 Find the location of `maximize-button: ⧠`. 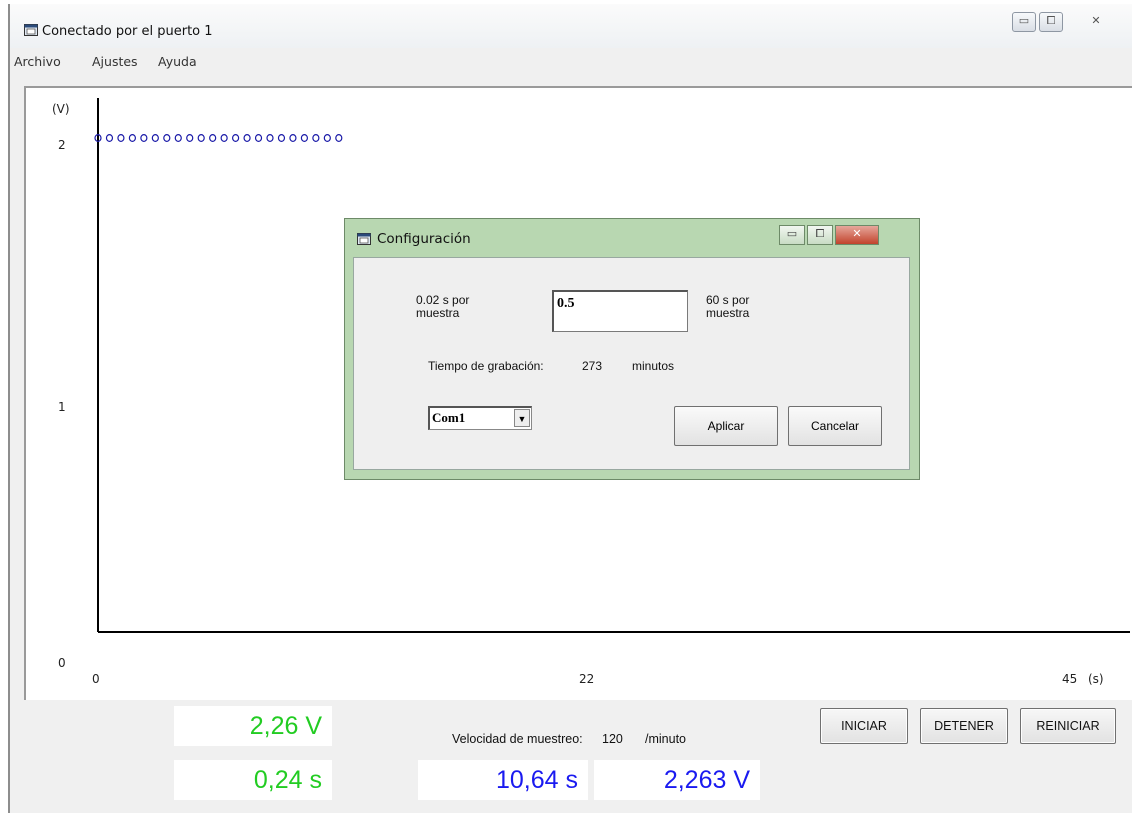

maximize-button: ⧠ is located at coordinates (1051, 22).